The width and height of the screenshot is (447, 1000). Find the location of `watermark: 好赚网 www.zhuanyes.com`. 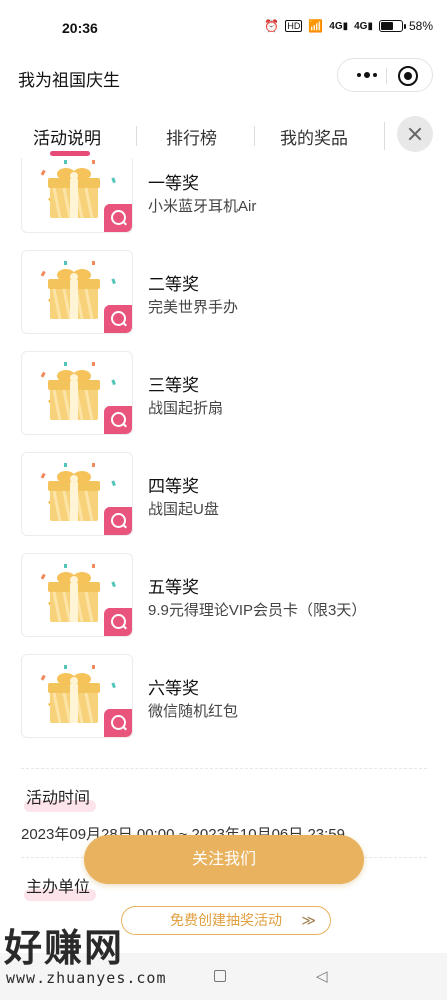

watermark: 好赚网 www.zhuanyes.com is located at coordinates (100, 955).